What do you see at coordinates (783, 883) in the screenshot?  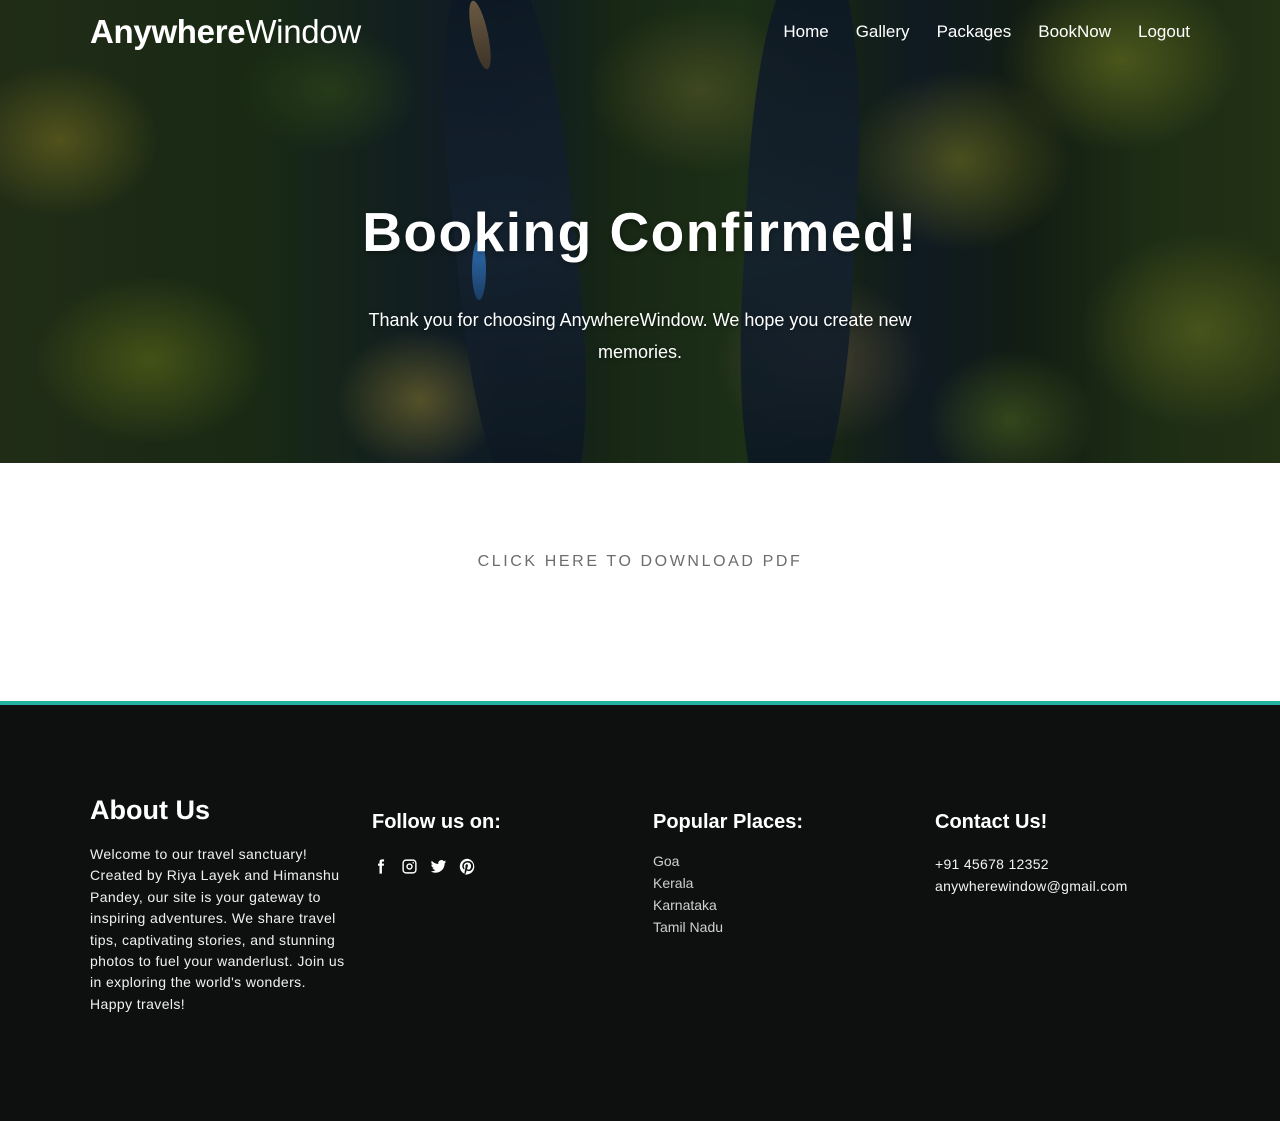 I see `place-item: Kerala` at bounding box center [783, 883].